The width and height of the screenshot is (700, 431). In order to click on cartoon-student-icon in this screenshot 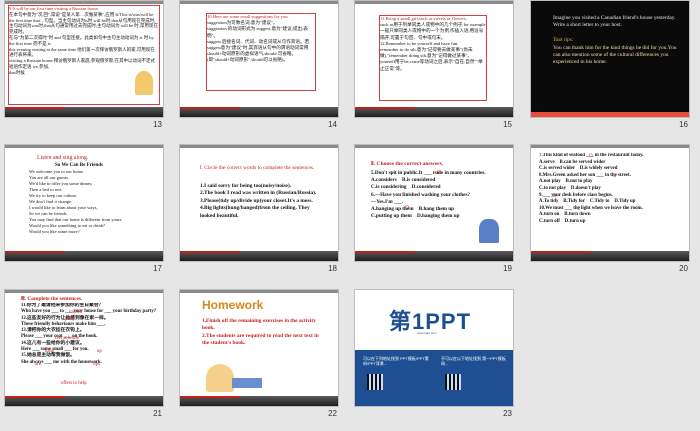, I will do `click(220, 378)`.